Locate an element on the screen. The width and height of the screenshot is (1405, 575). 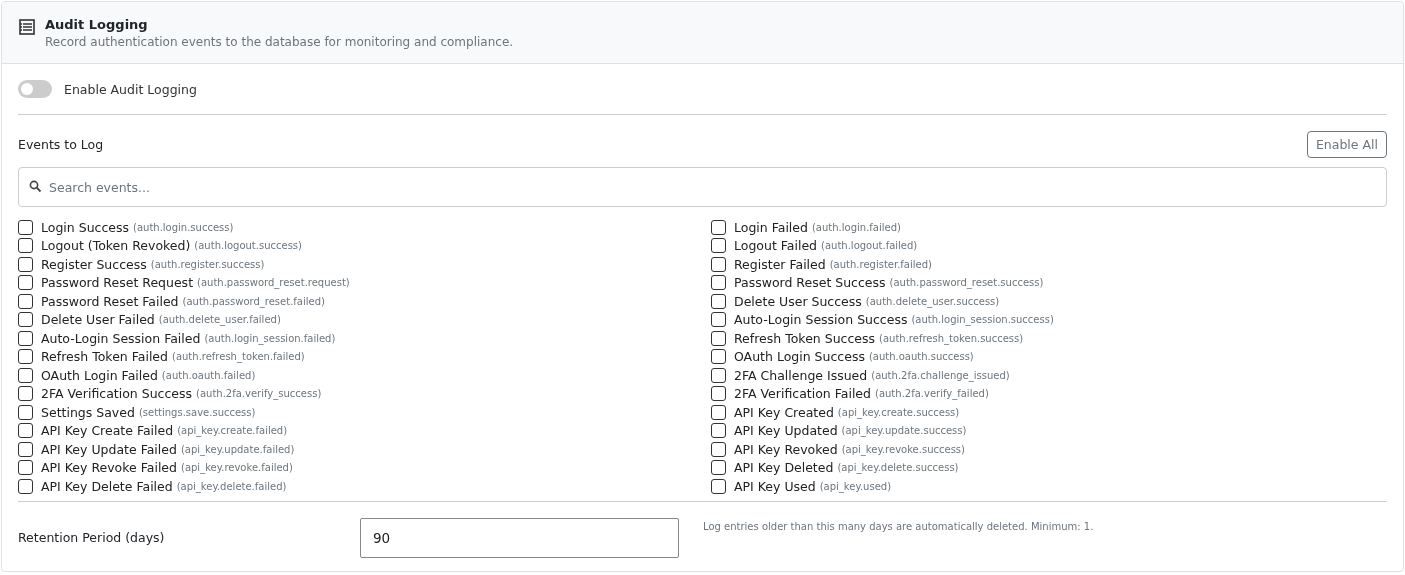
event-code: (auth.refresh_token.success) is located at coordinates (951, 338).